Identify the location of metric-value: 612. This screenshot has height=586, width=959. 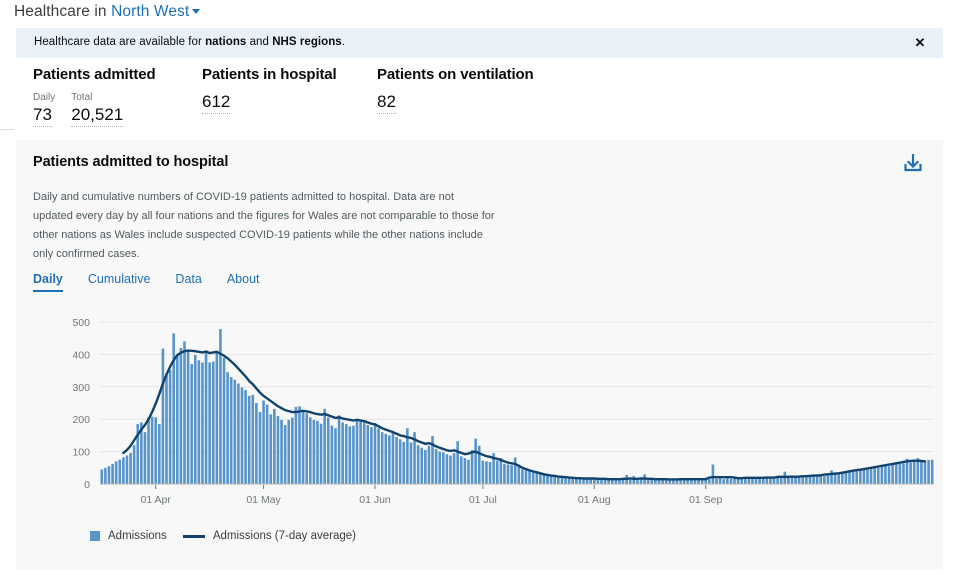
(216, 103).